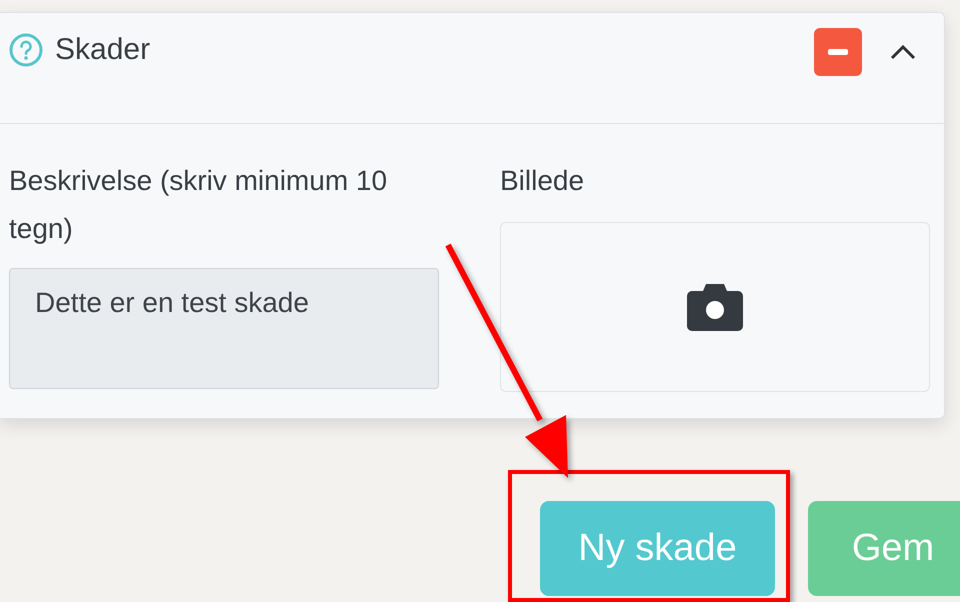 The width and height of the screenshot is (960, 602). I want to click on remove-button, so click(838, 52).